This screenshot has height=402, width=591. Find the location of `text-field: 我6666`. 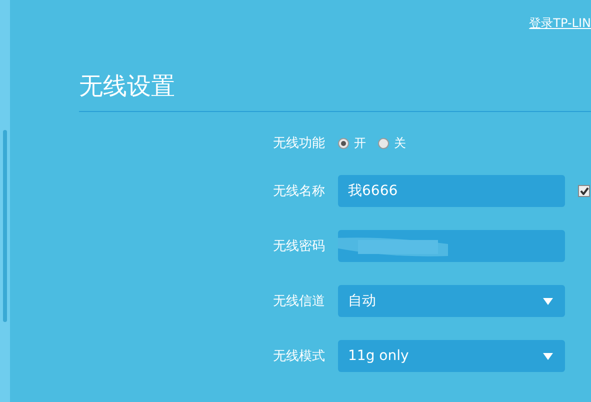

text-field: 我6666 is located at coordinates (451, 191).